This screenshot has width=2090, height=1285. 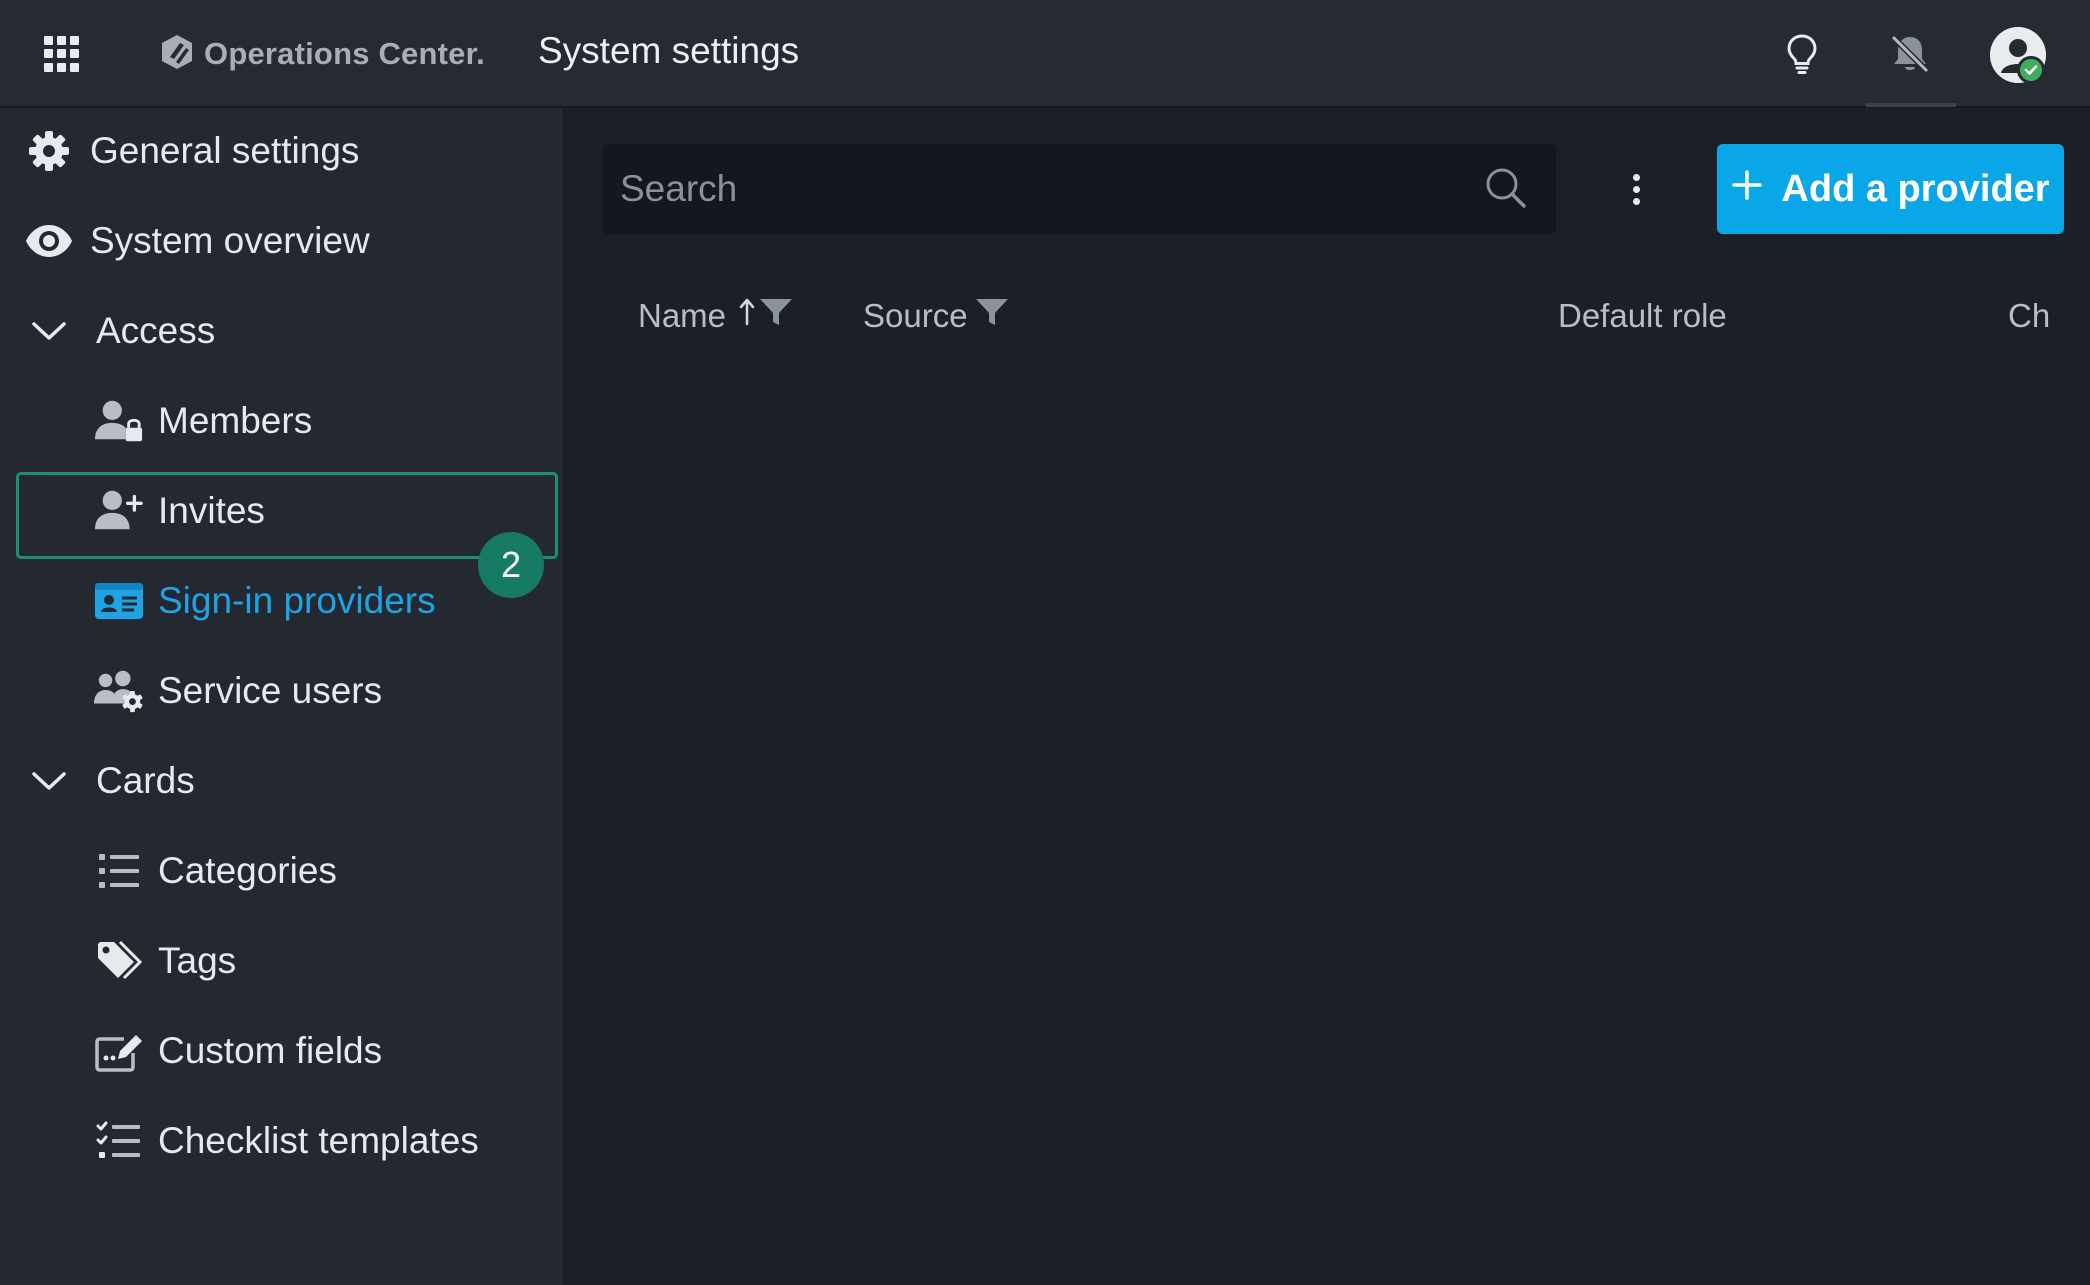 I want to click on active-item-highlight, so click(x=287, y=515).